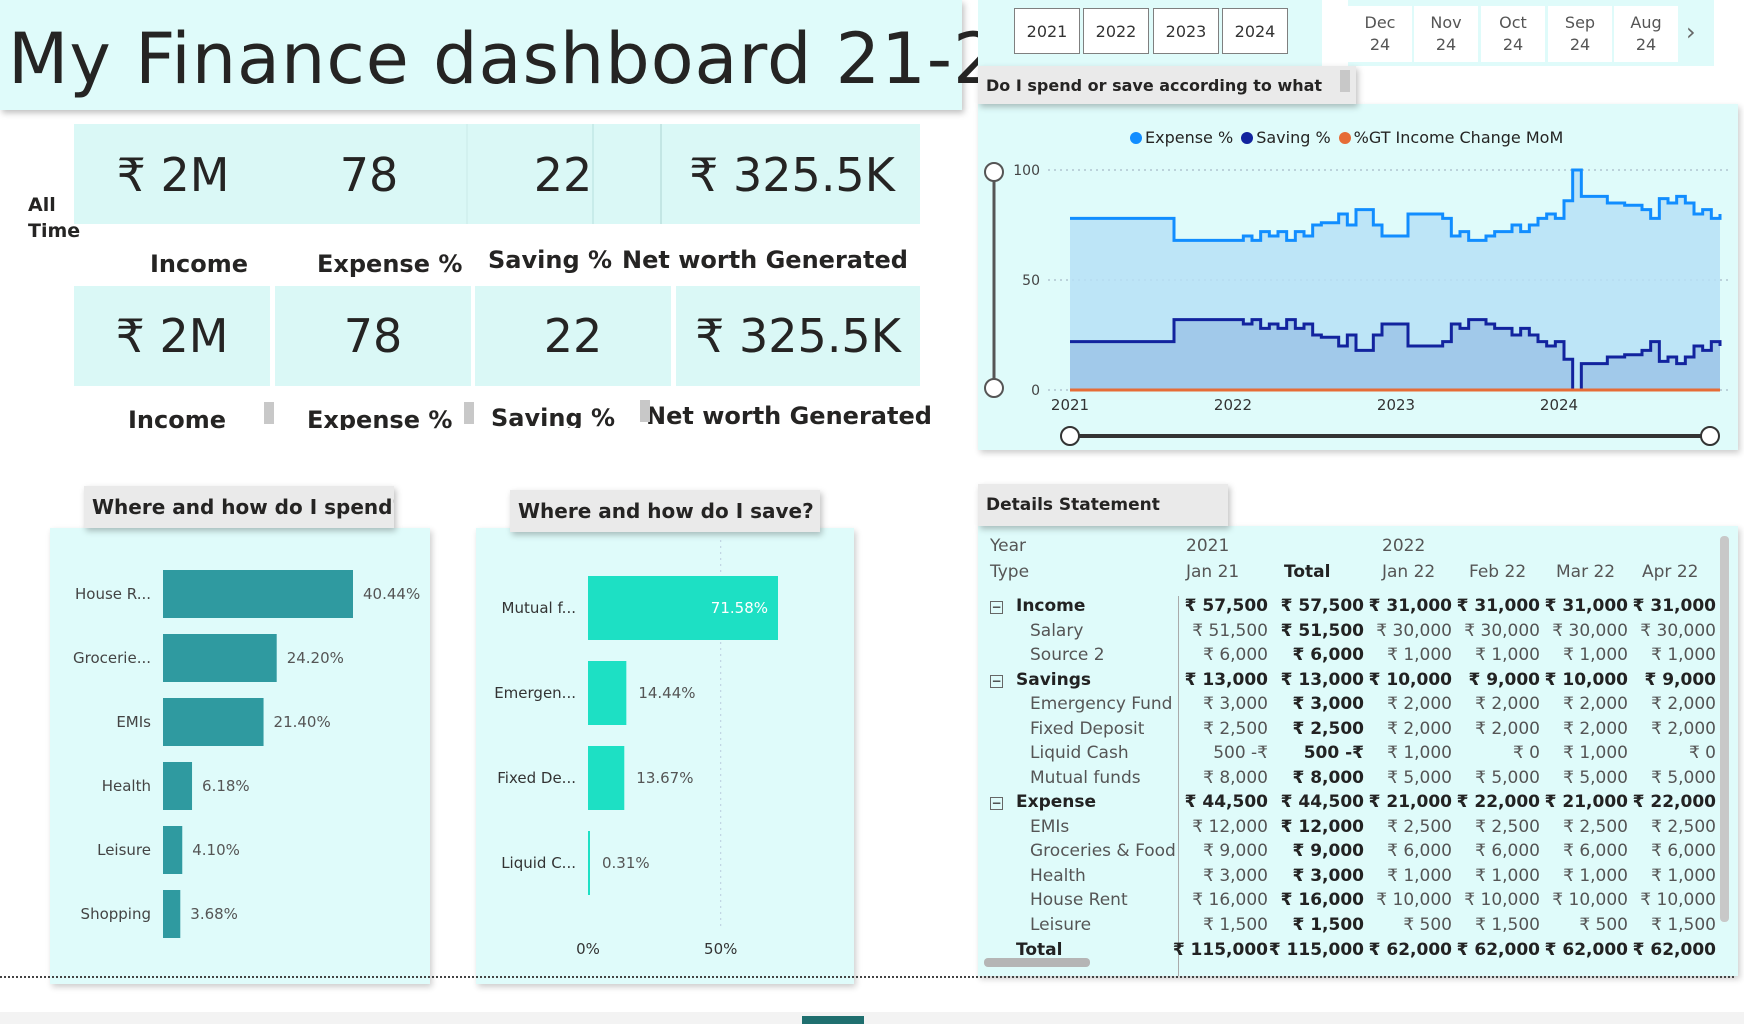  I want to click on table-cell: ₹ 62,000, so click(1498, 950).